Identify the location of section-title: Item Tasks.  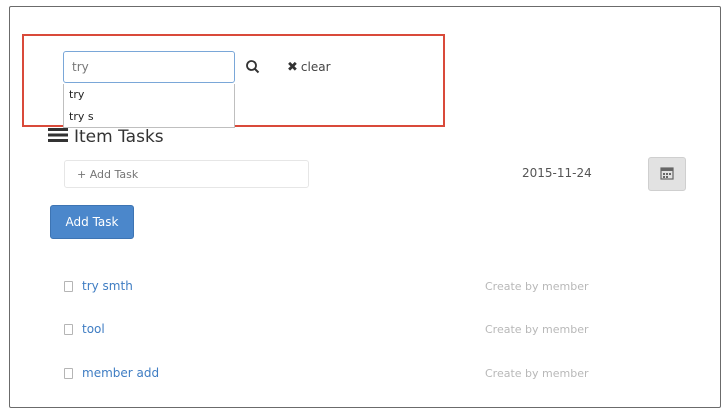
(119, 137).